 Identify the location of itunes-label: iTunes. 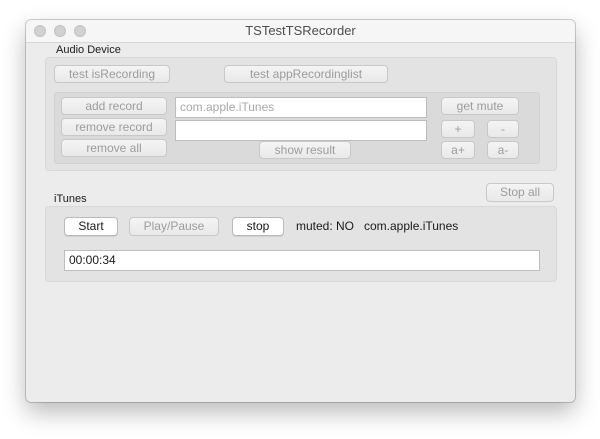
(70, 199).